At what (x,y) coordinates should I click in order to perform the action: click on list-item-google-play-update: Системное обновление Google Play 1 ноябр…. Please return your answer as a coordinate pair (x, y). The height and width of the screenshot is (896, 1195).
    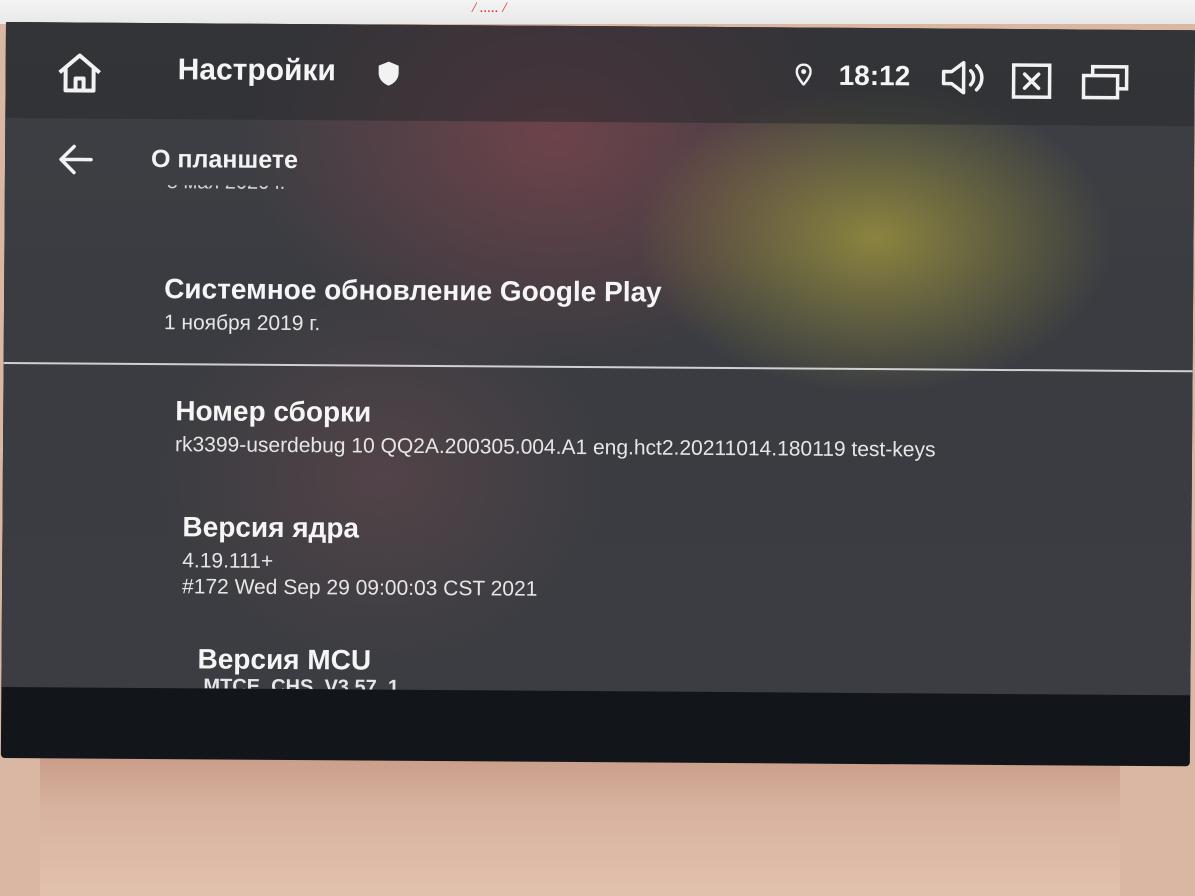
    Looking at the image, I should click on (413, 305).